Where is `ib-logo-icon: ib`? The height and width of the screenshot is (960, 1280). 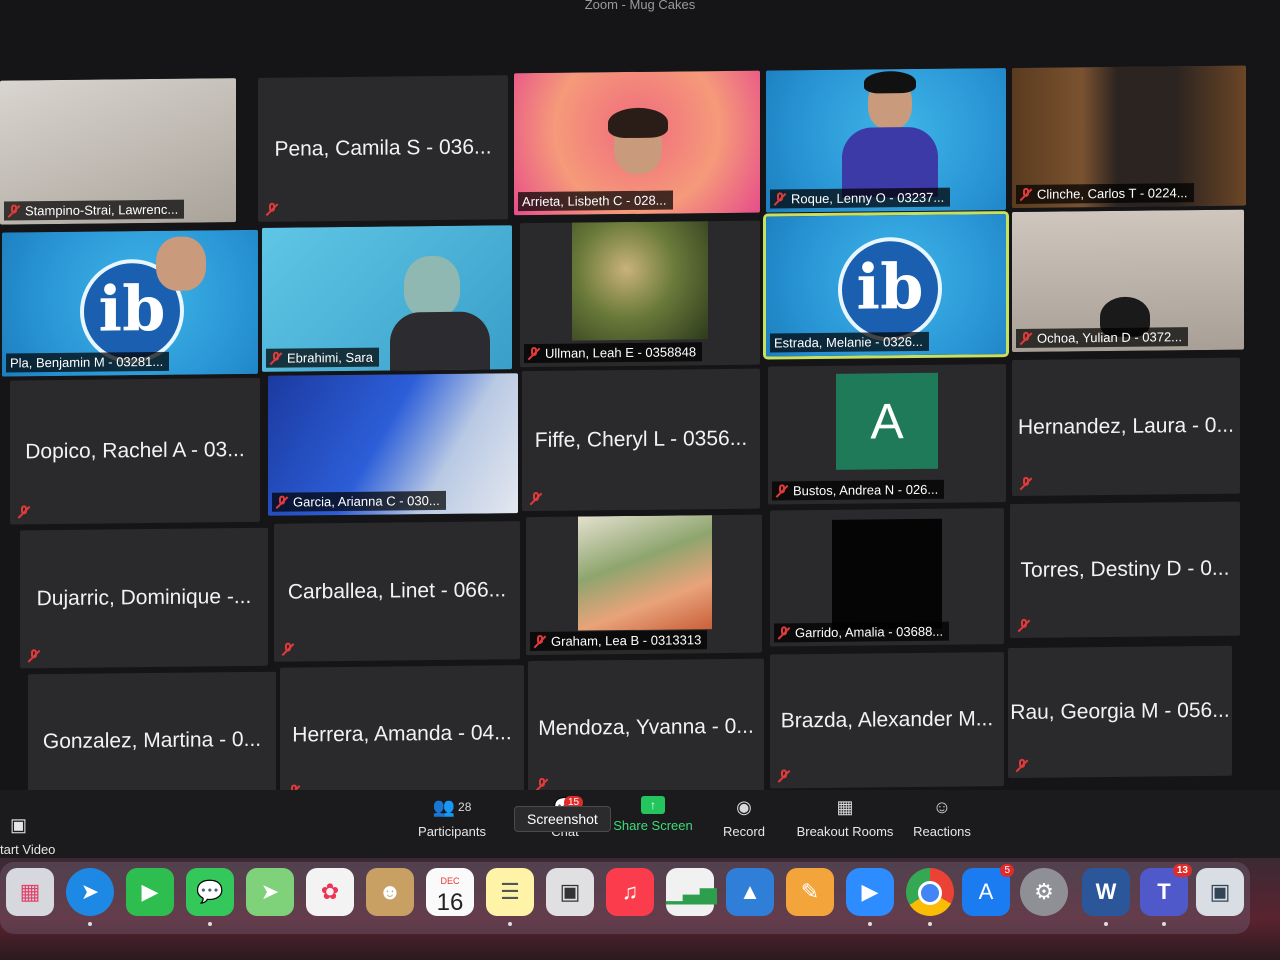 ib-logo-icon: ib is located at coordinates (890, 289).